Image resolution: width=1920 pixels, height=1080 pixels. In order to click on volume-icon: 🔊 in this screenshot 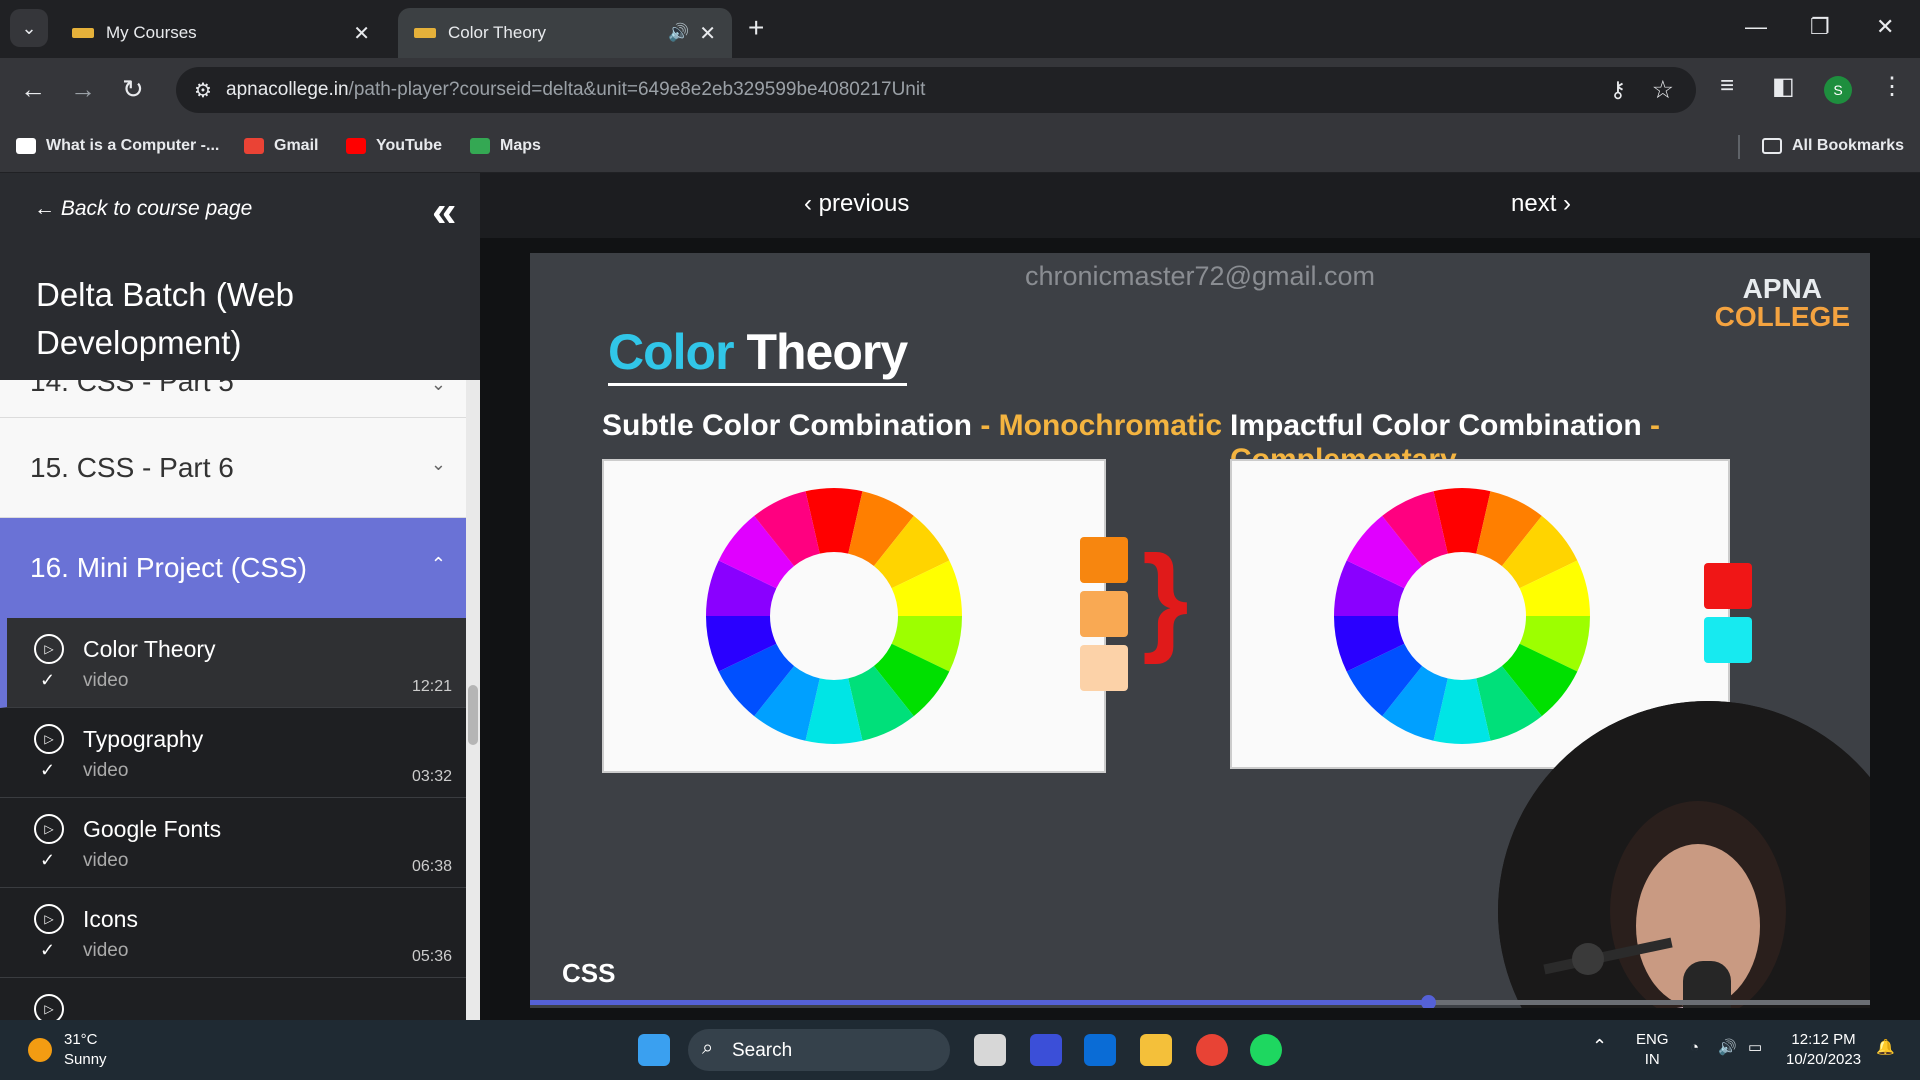, I will do `click(1727, 1048)`.